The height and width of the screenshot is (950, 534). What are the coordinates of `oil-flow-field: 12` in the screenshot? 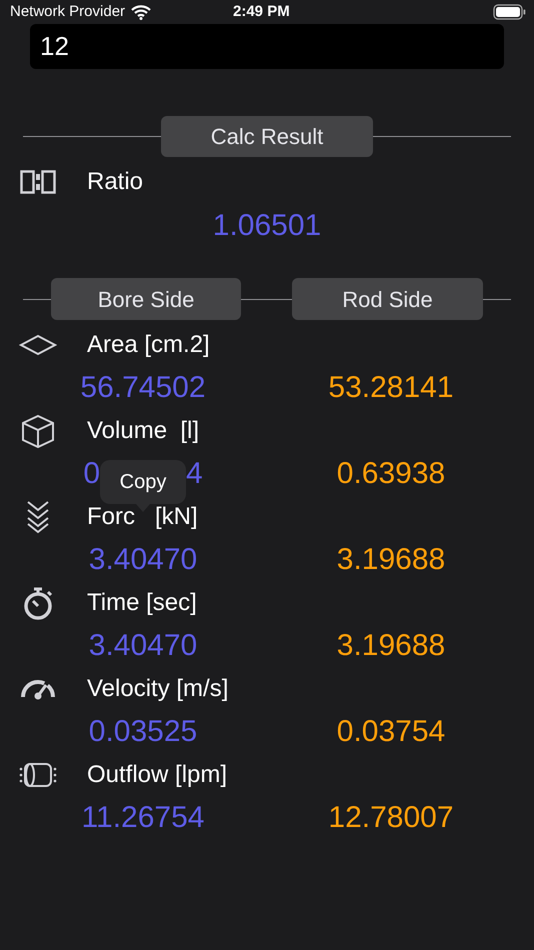 It's located at (267, 46).